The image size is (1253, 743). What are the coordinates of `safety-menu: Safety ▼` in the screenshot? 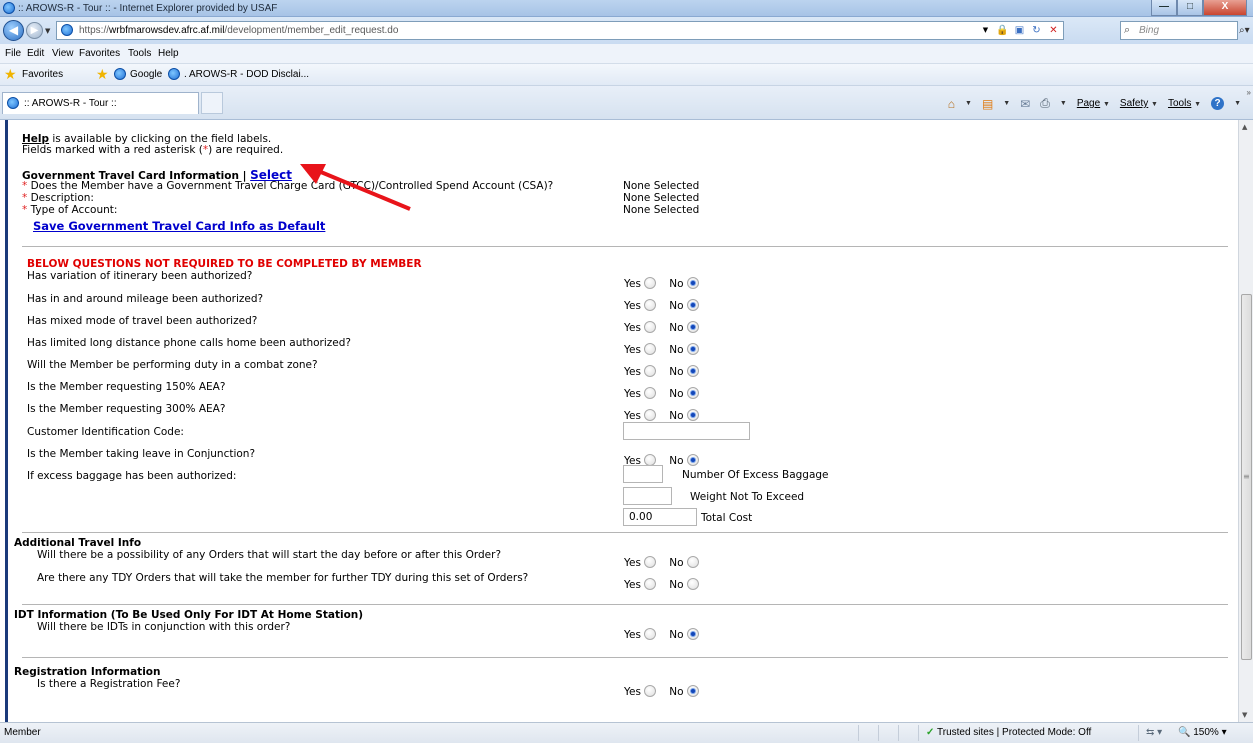 It's located at (1139, 103).